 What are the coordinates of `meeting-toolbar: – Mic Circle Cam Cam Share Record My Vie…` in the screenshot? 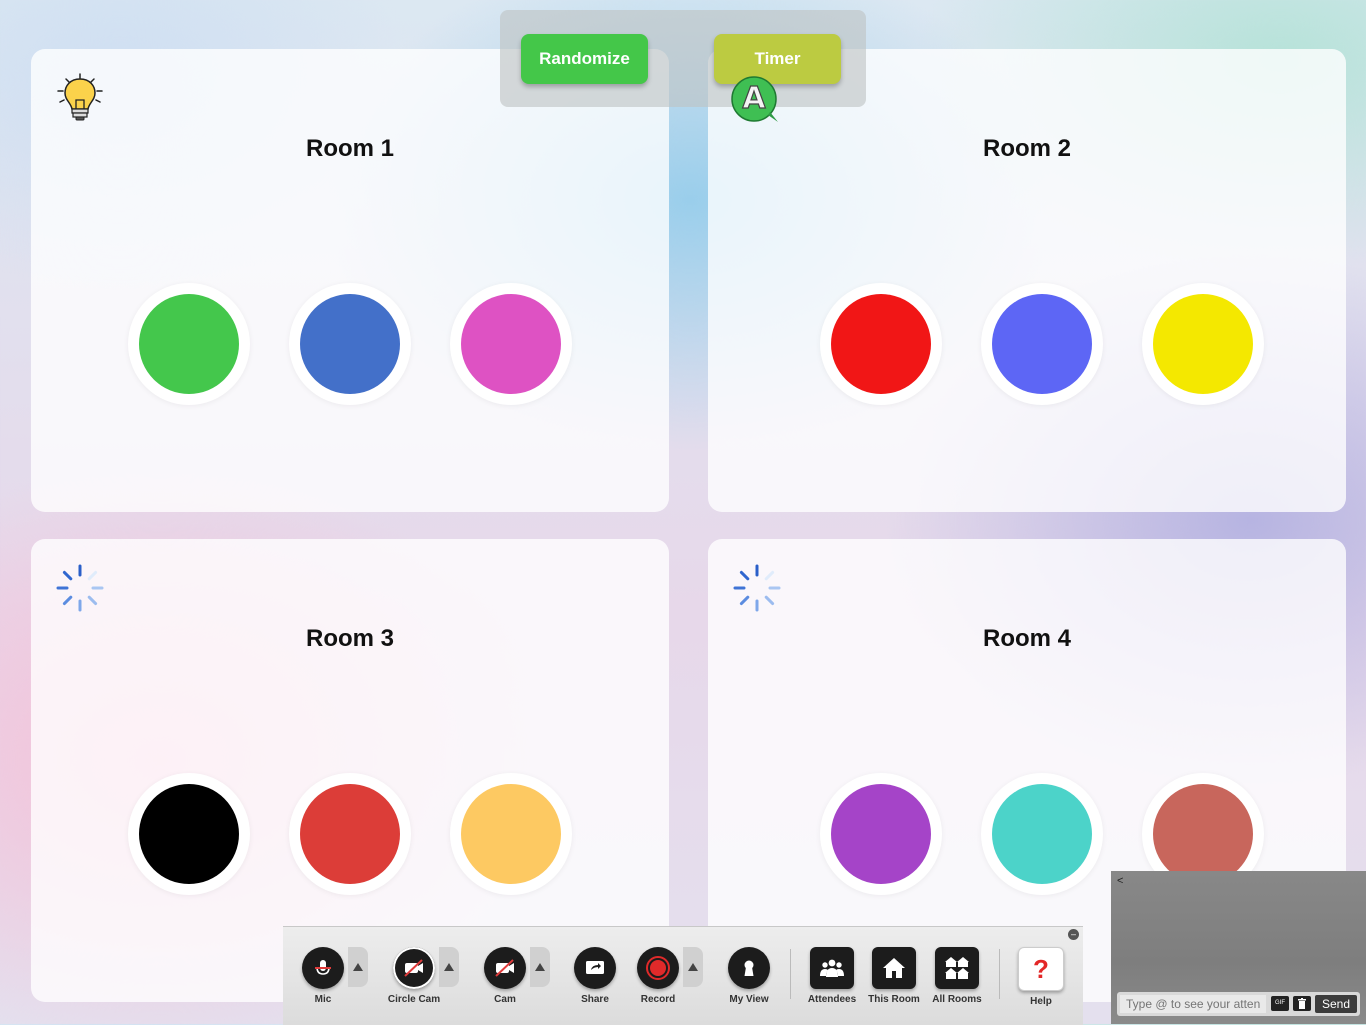 It's located at (683, 975).